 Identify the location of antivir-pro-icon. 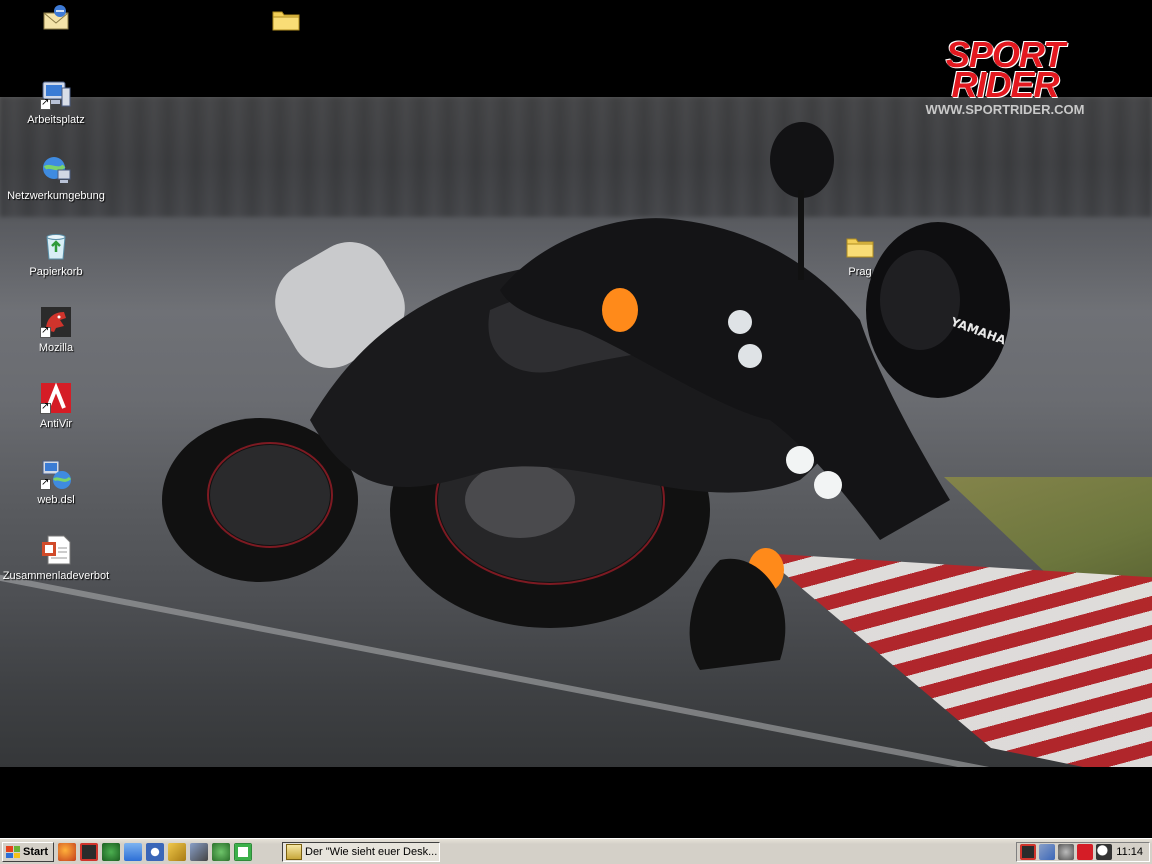
(111, 852).